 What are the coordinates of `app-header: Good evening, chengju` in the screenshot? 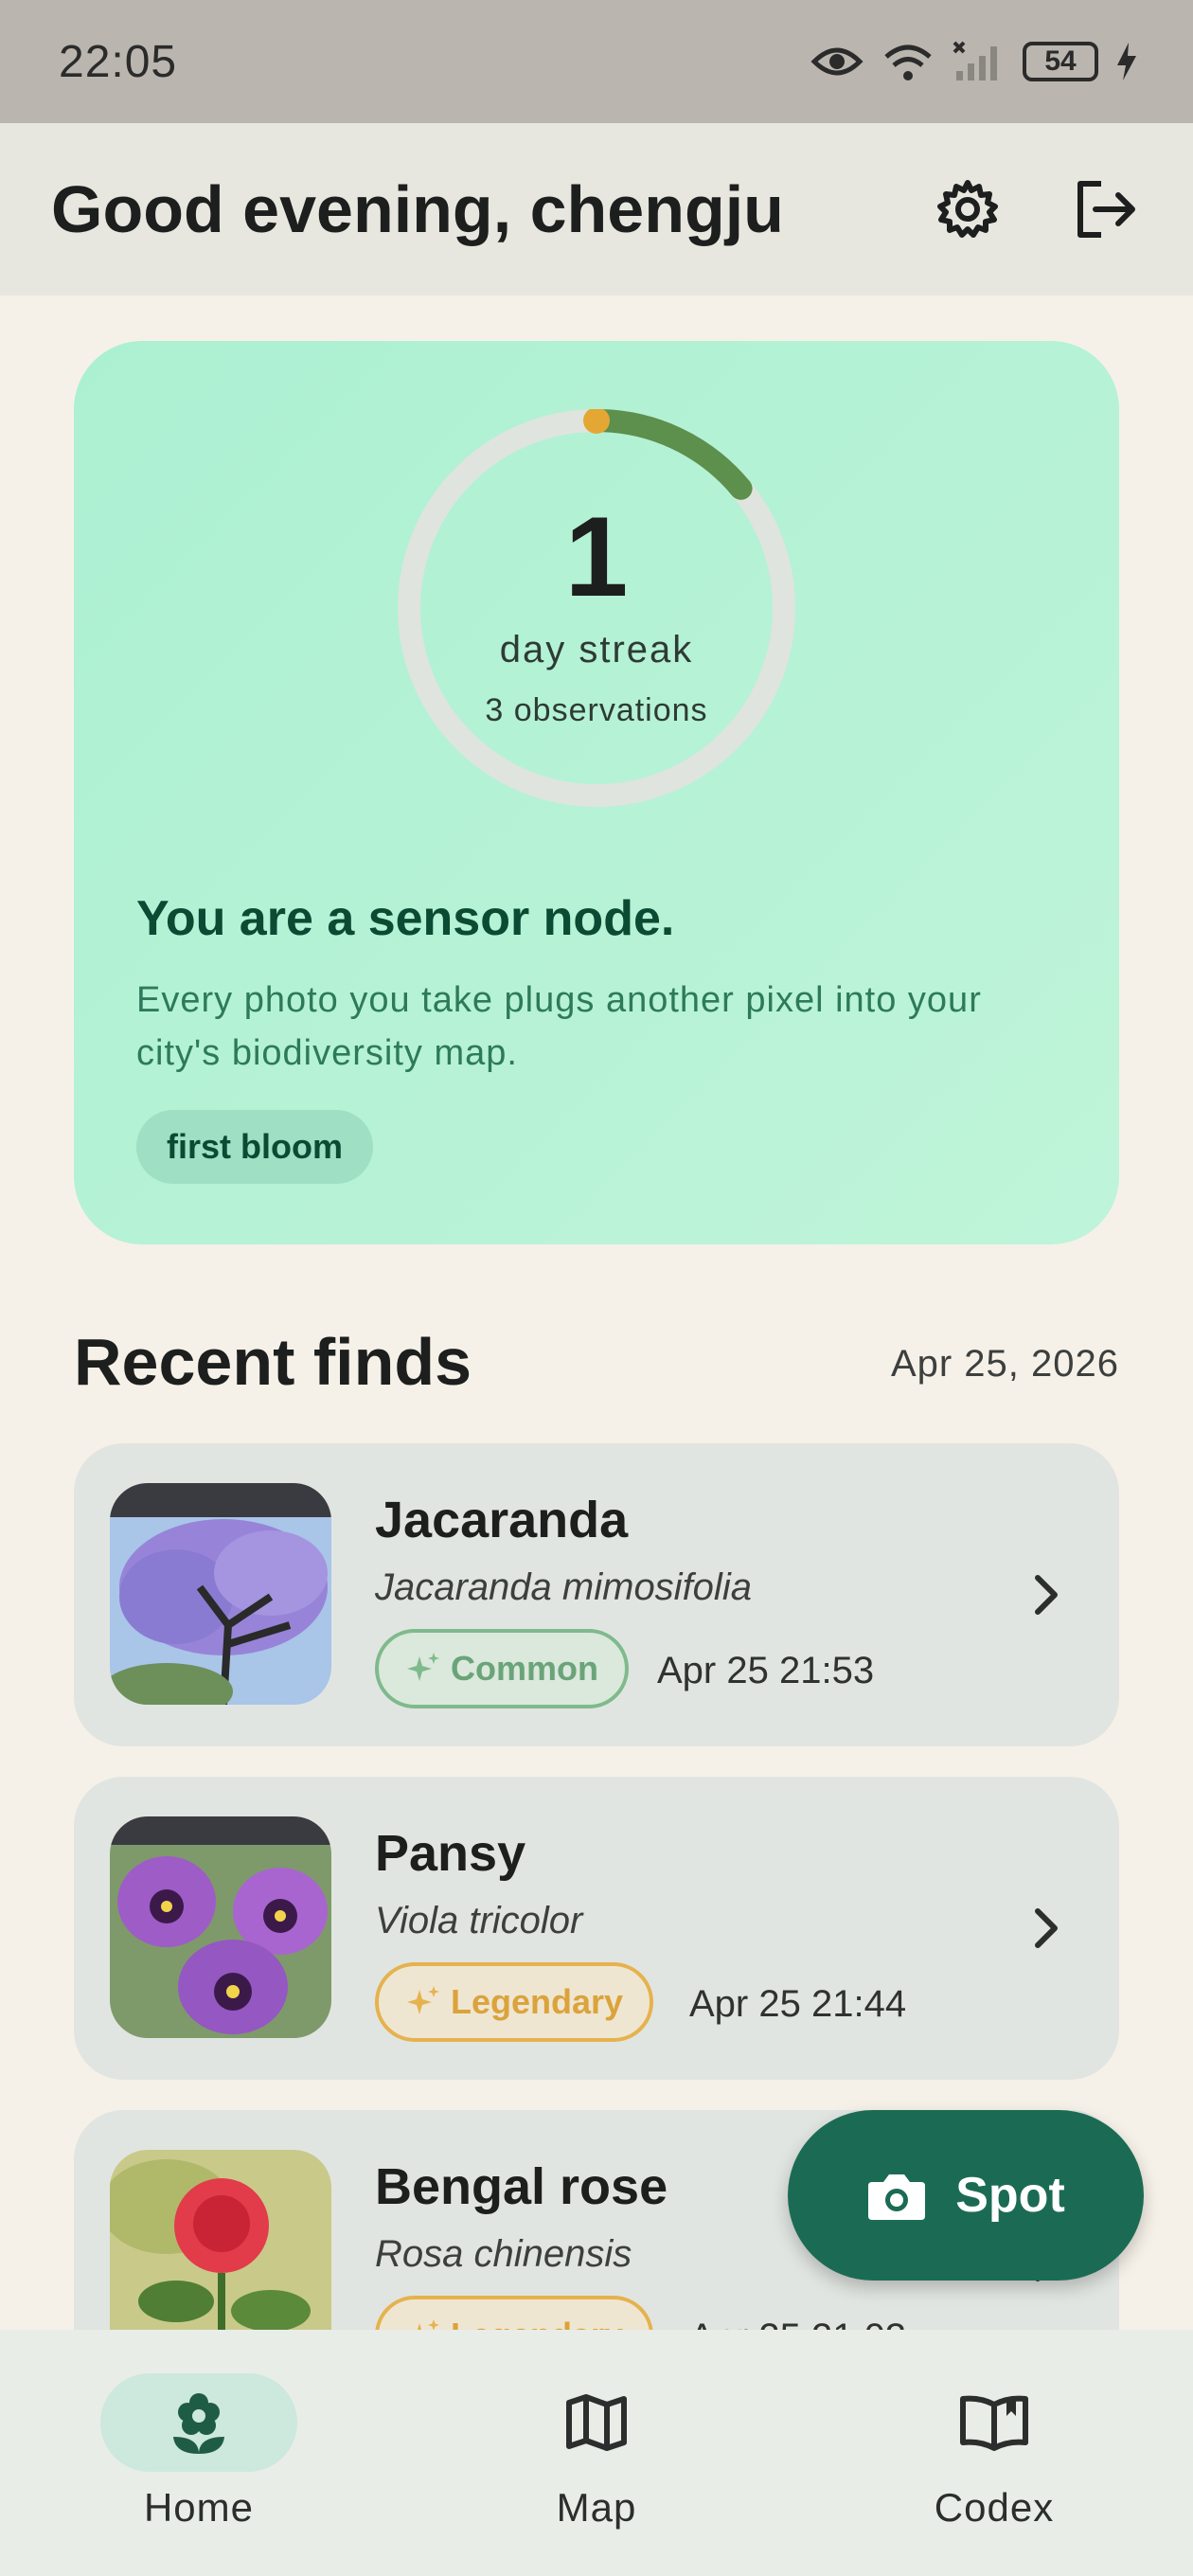 It's located at (596, 209).